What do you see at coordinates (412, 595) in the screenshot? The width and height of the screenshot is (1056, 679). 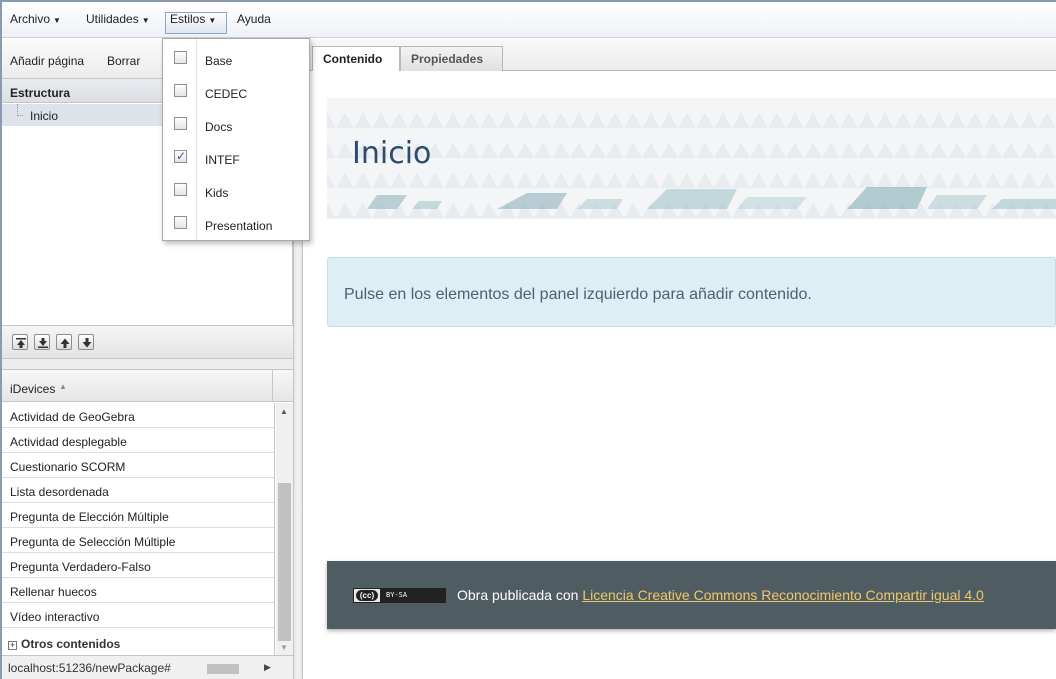 I see `by-sa-label: BY-SA` at bounding box center [412, 595].